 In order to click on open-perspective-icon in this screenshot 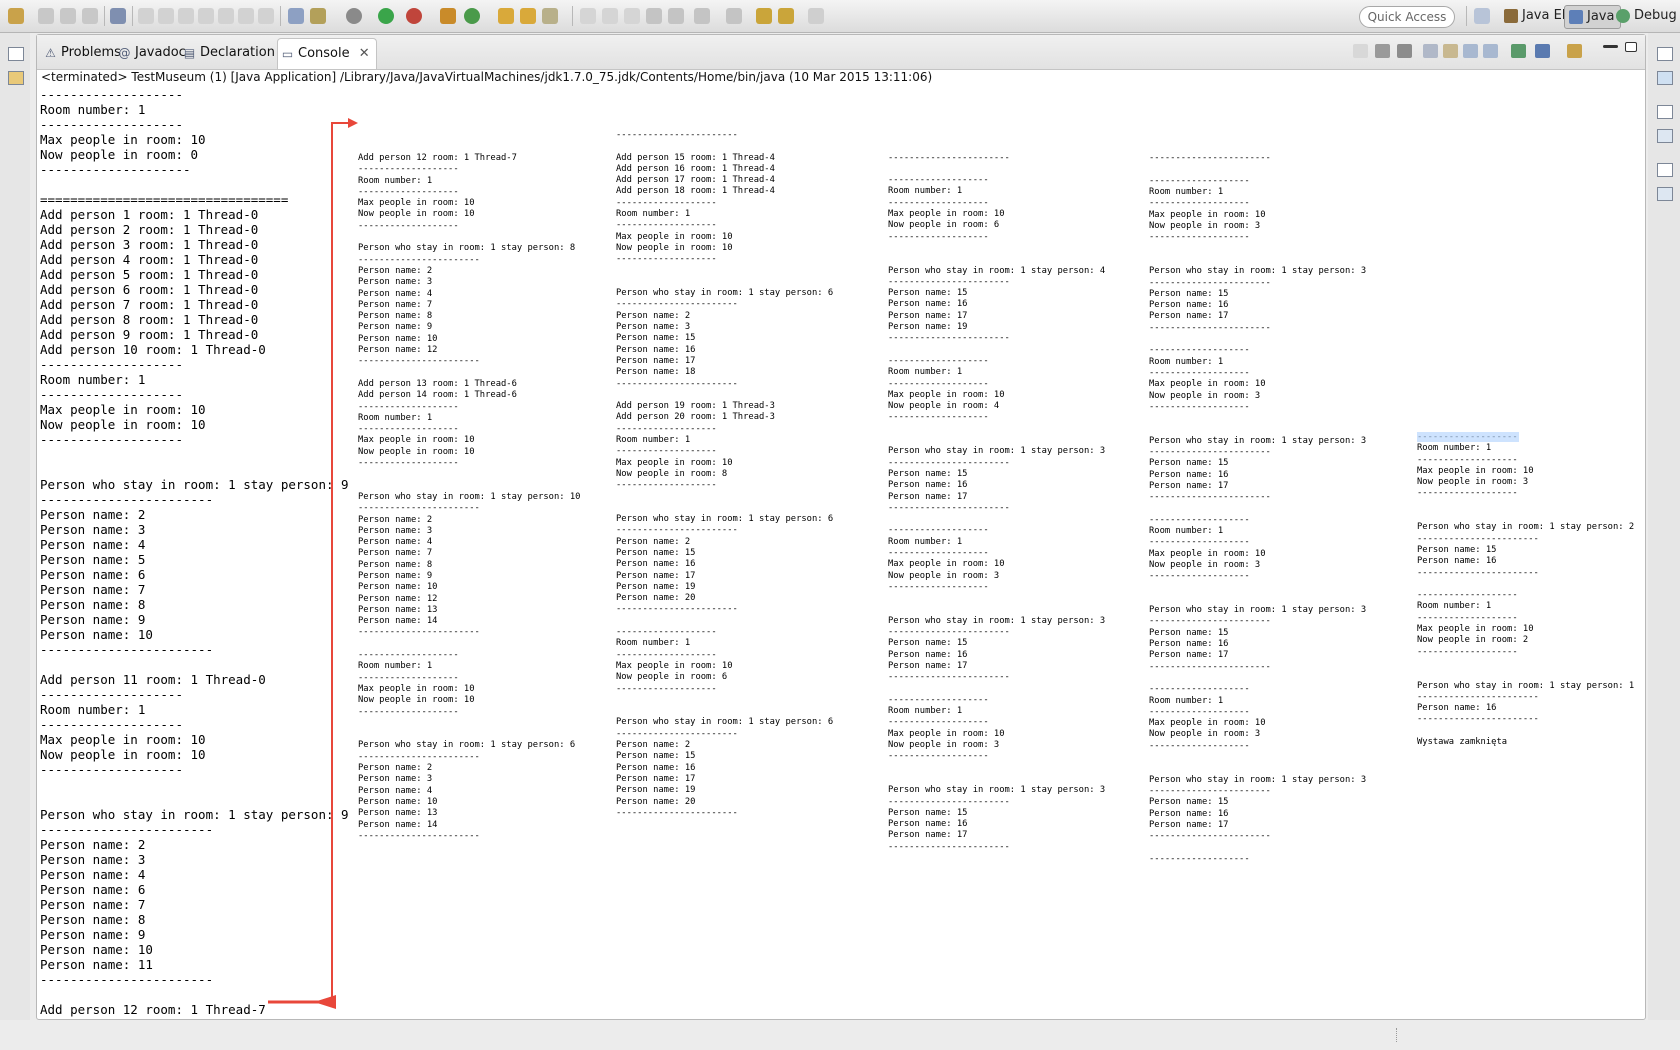, I will do `click(1482, 16)`.